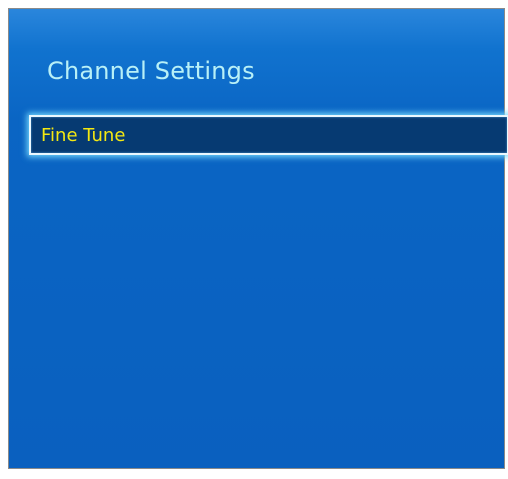 The height and width of the screenshot is (479, 508). What do you see at coordinates (83, 135) in the screenshot?
I see `menu-item-label: Fine Tune` at bounding box center [83, 135].